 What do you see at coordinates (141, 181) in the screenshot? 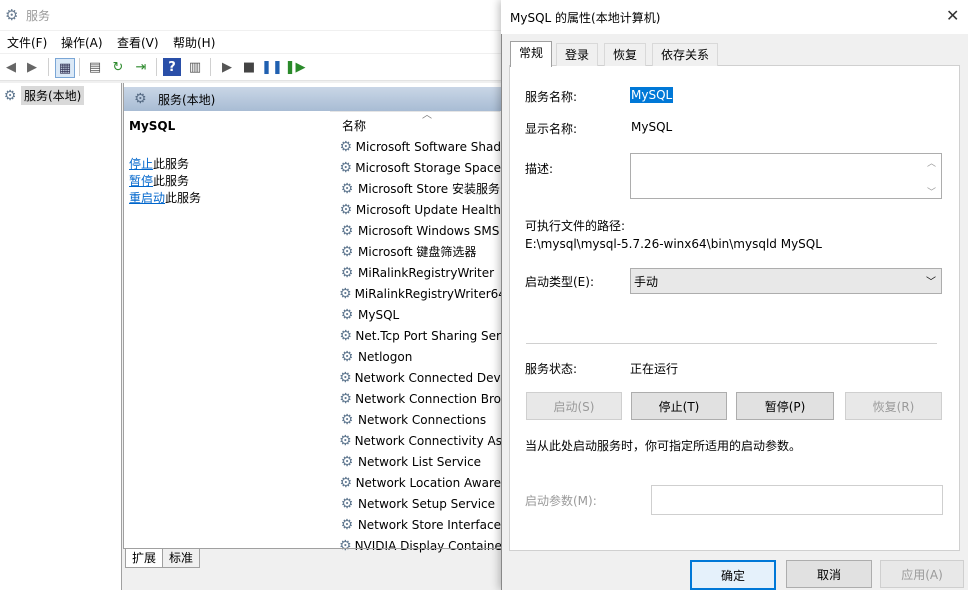
I see `pause-service-link: 暂停` at bounding box center [141, 181].